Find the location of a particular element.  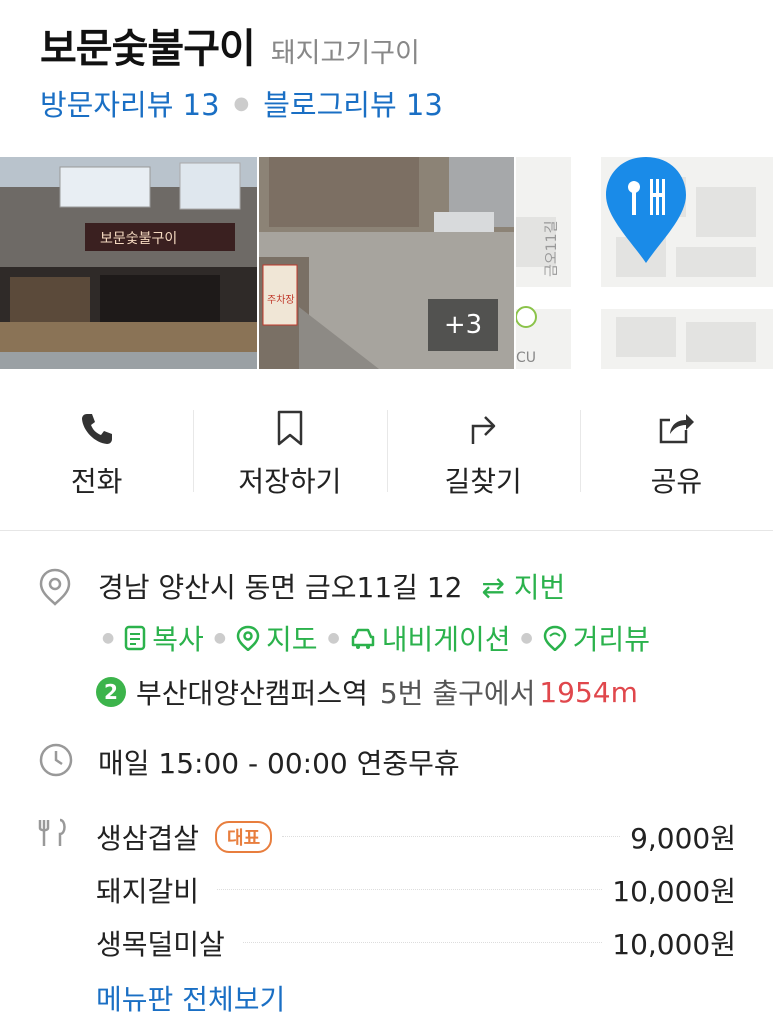

shop-sign-text: 보문숯불구이 is located at coordinates (138, 239).